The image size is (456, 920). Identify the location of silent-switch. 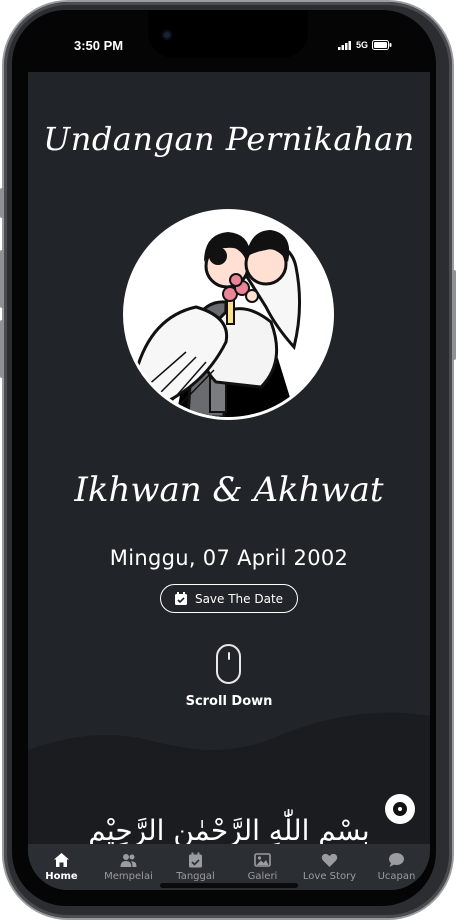
(2, 203).